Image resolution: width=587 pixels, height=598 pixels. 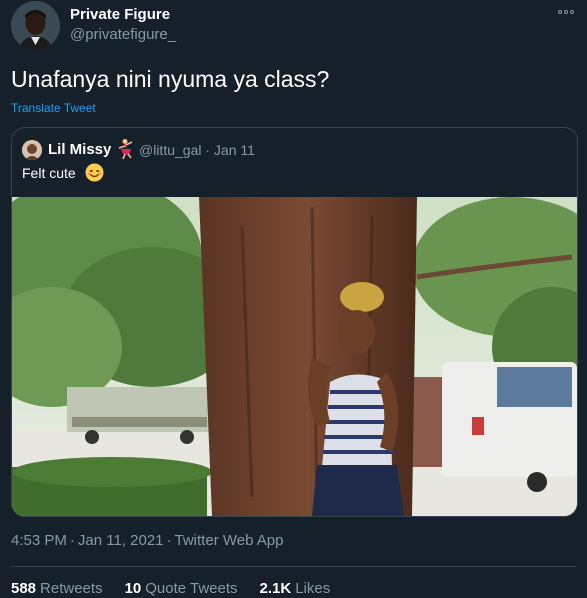 What do you see at coordinates (197, 150) in the screenshot?
I see `quoted-author-handle-date: @littu_gal · Jan 11` at bounding box center [197, 150].